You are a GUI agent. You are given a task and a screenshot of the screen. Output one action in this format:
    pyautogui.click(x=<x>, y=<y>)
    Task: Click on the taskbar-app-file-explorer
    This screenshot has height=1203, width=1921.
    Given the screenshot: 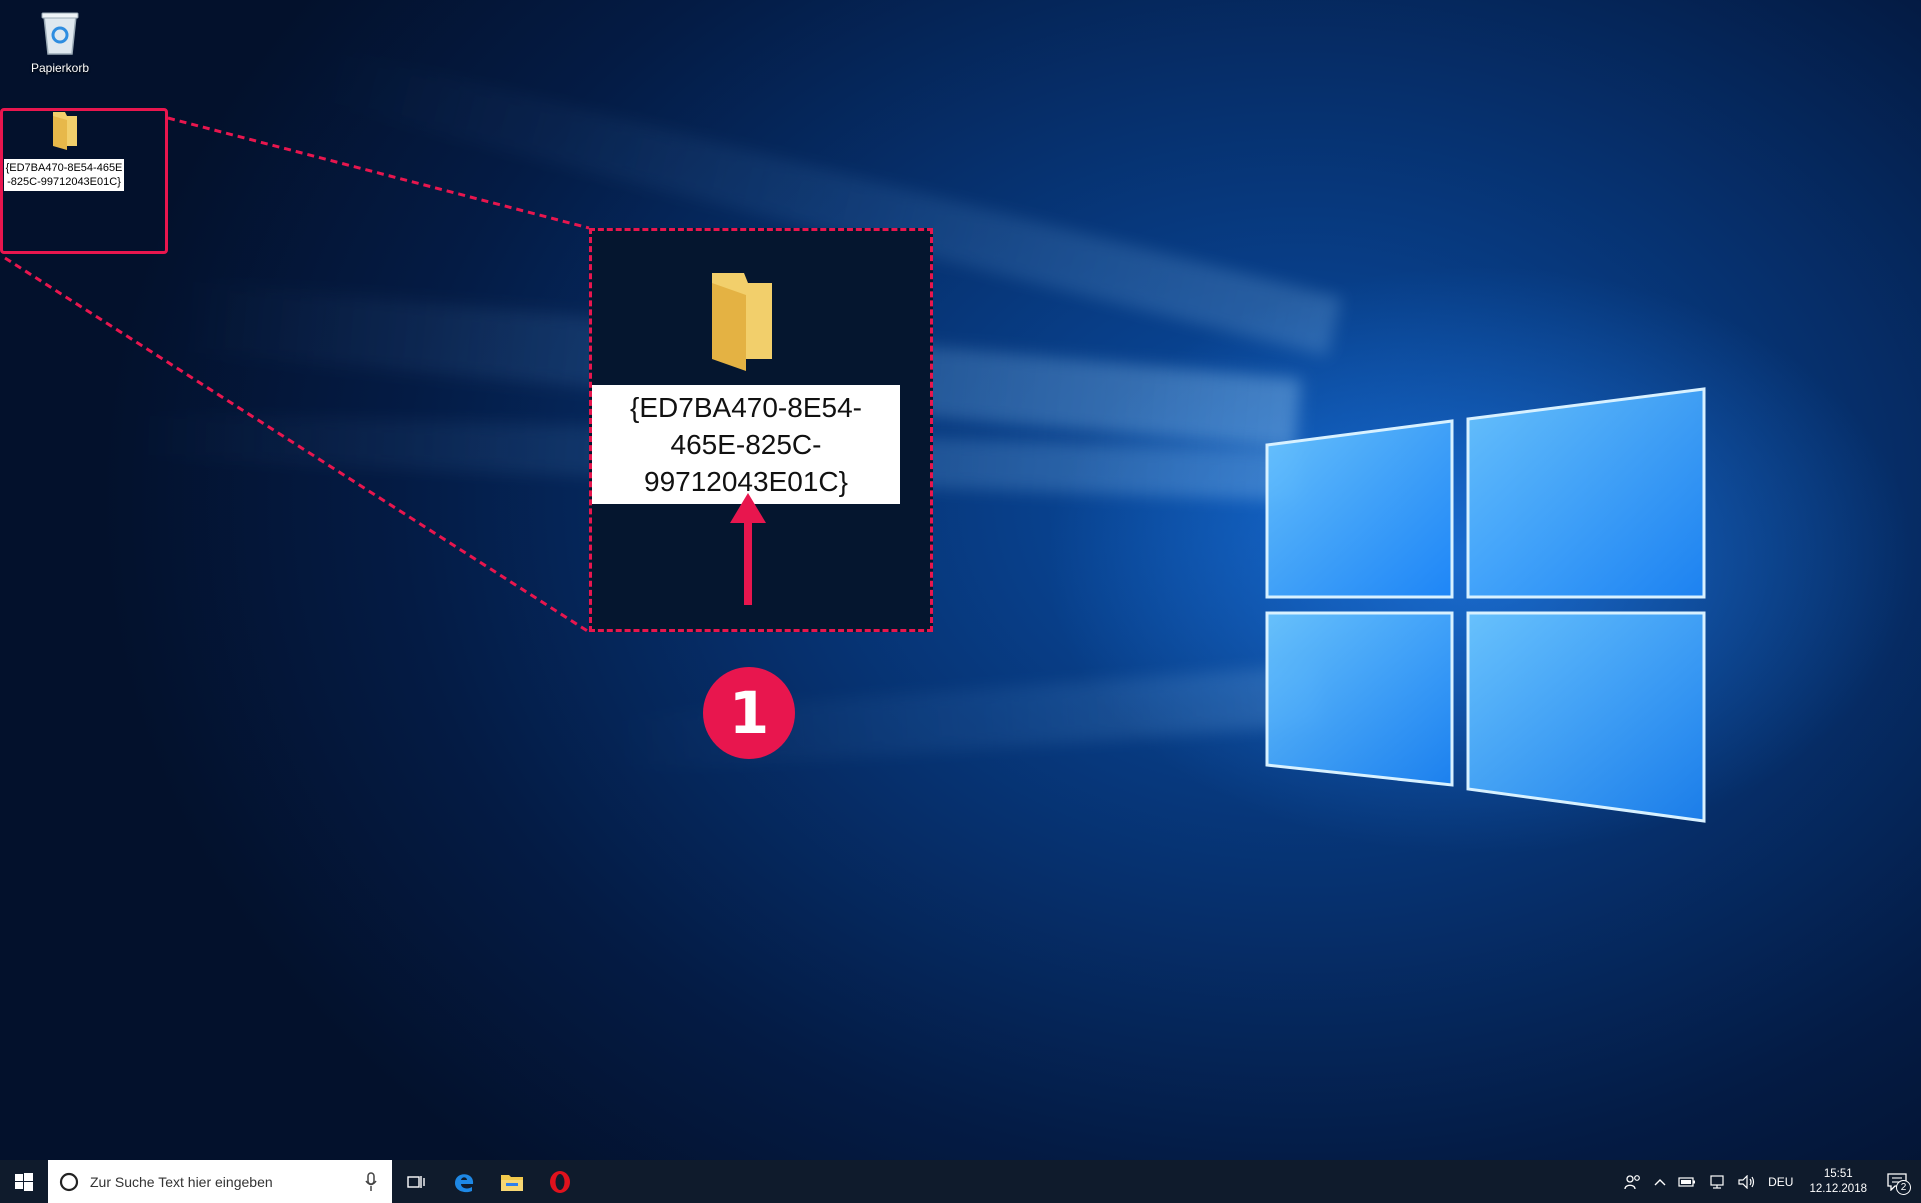 What is the action you would take?
    pyautogui.click(x=512, y=1181)
    